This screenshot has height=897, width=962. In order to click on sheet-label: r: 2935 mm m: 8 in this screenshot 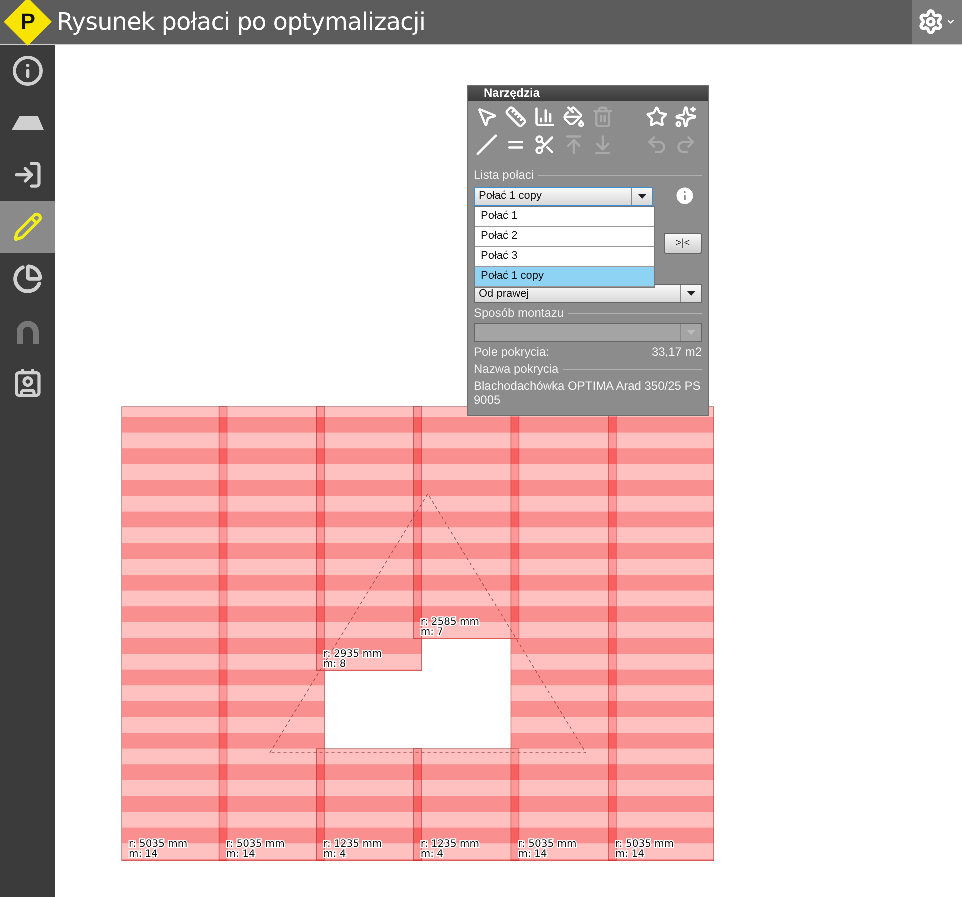, I will do `click(353, 659)`.